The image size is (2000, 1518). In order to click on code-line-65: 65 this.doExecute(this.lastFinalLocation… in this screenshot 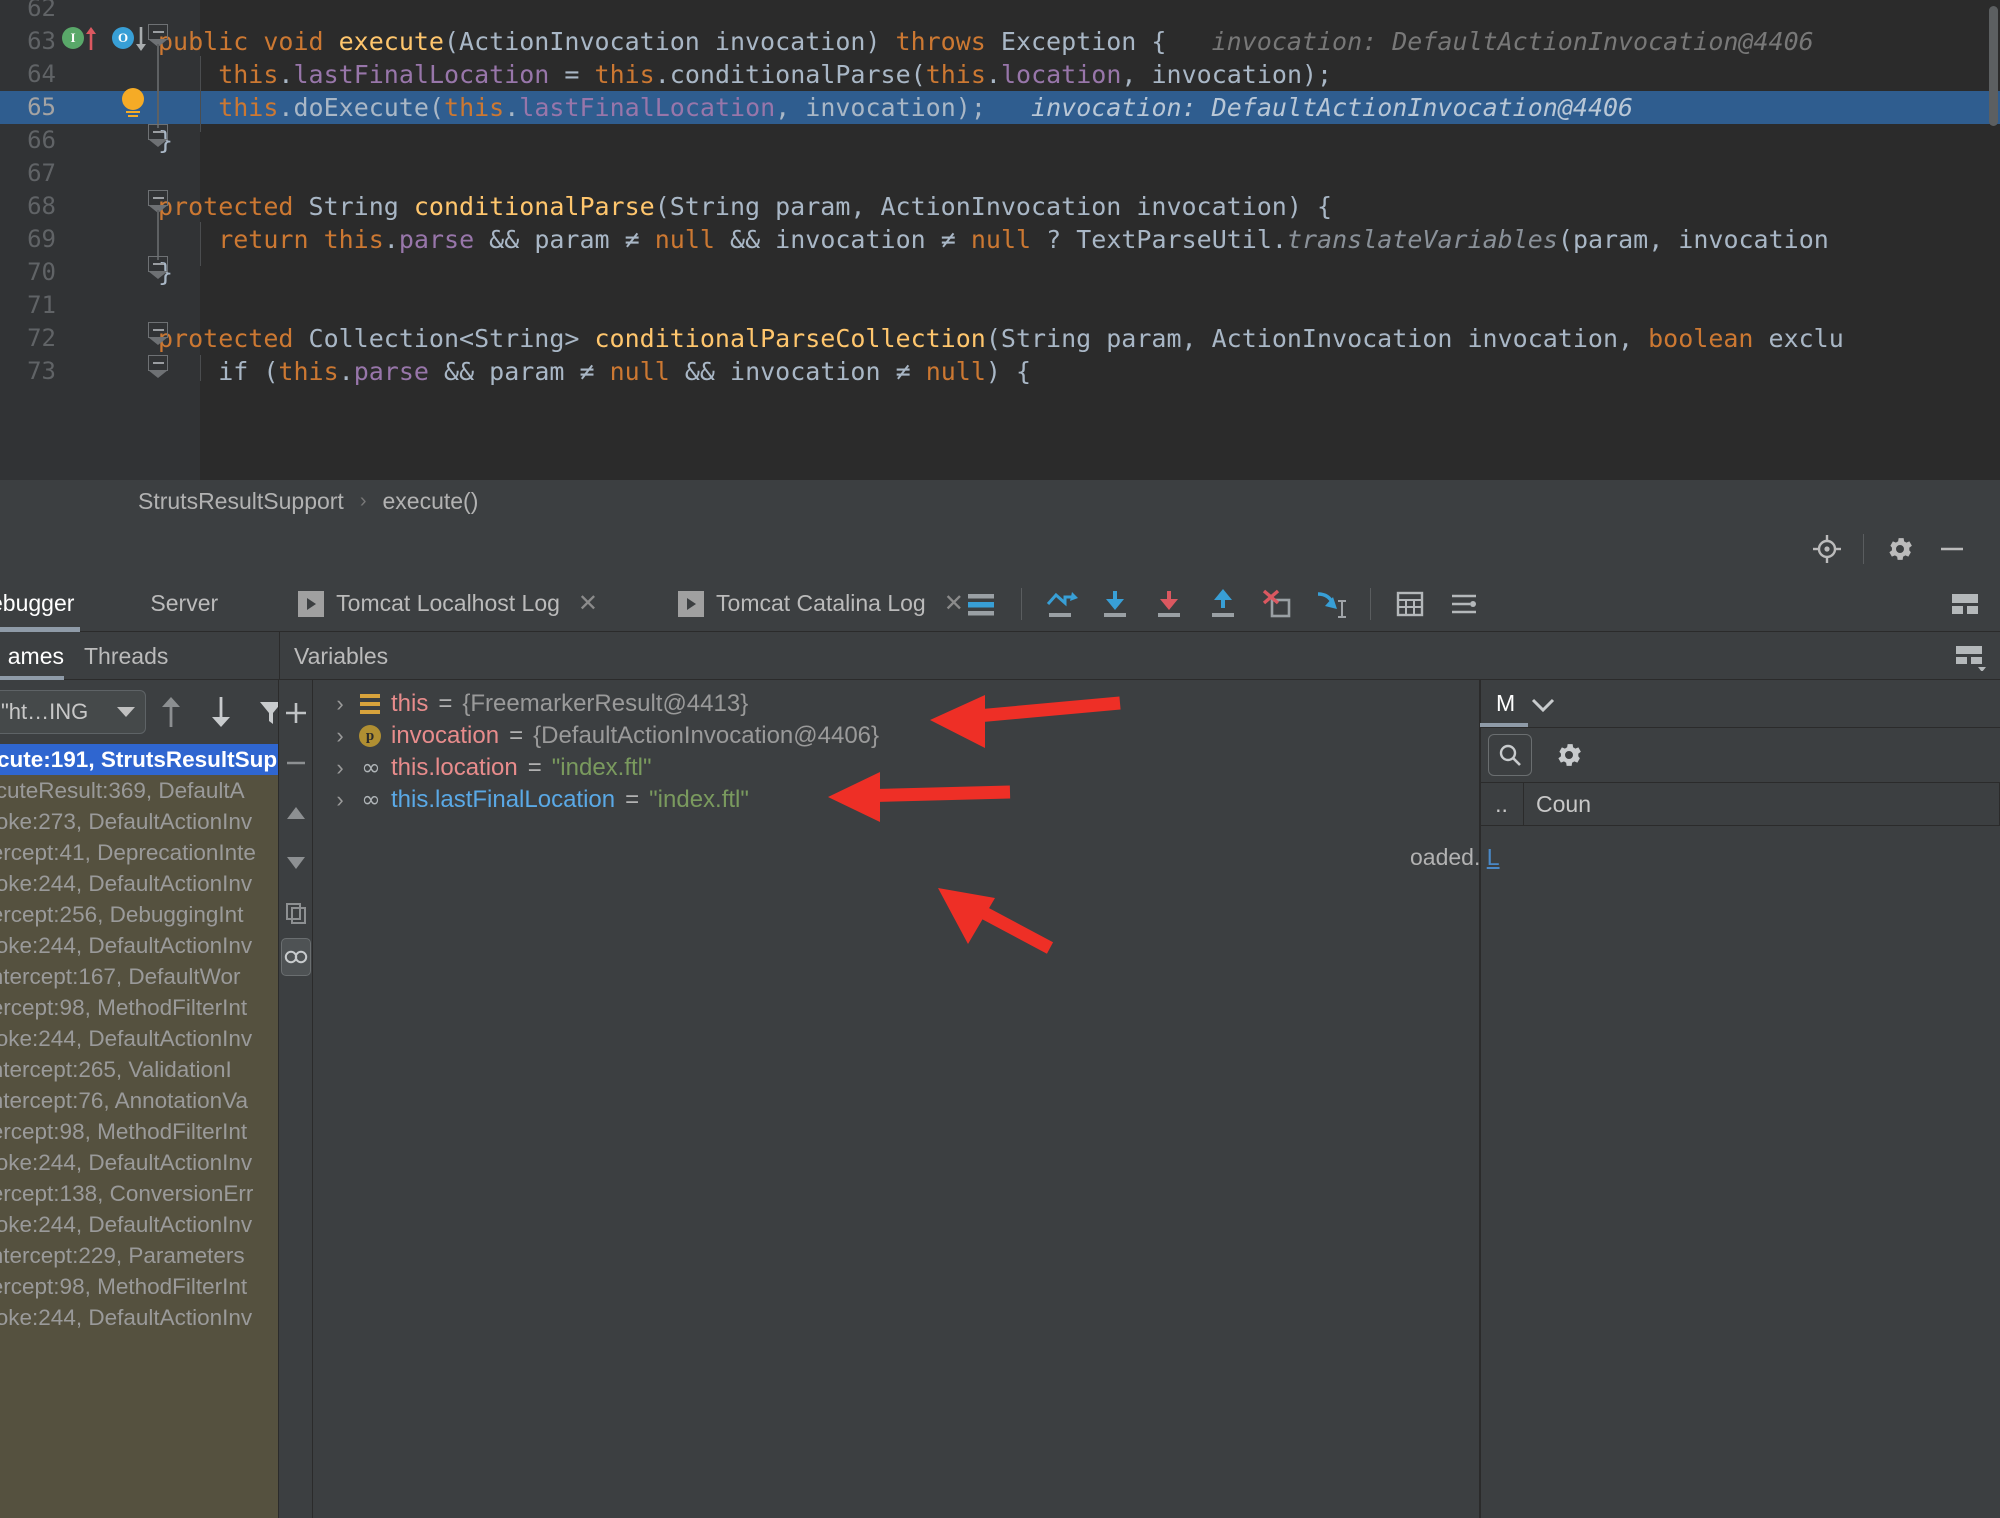, I will do `click(1000, 107)`.